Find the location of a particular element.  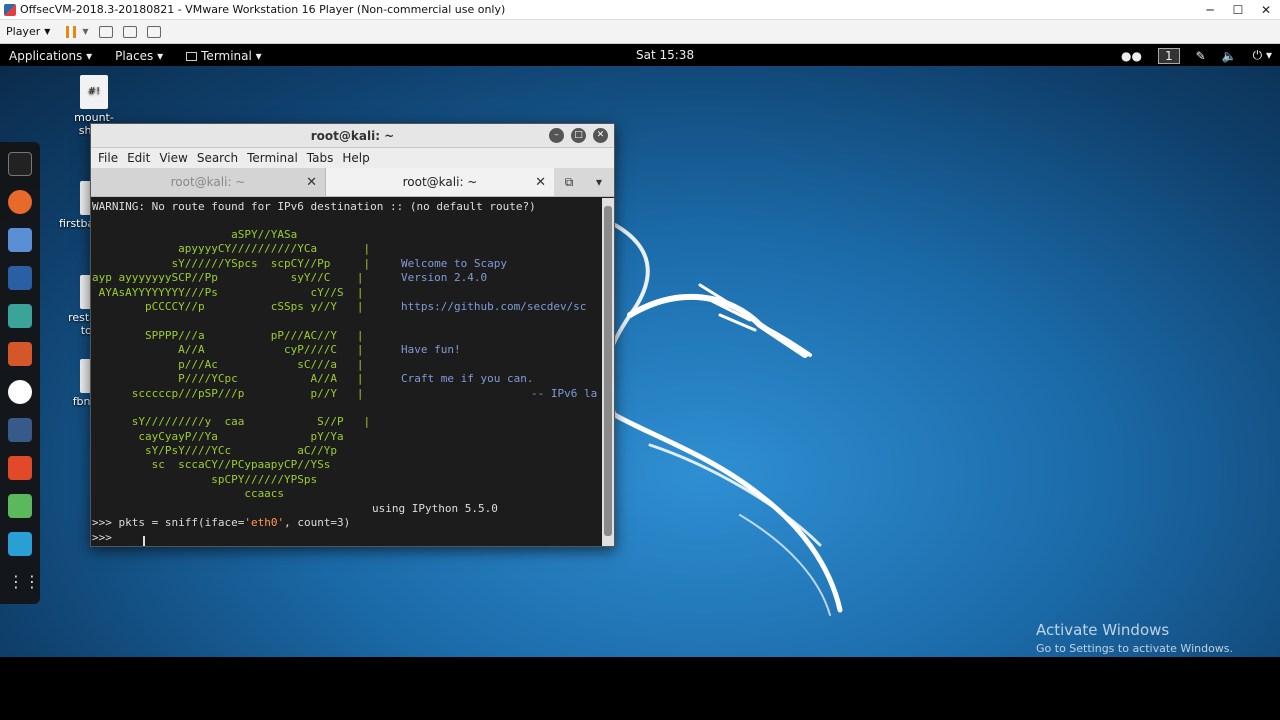

menu-edit: Edit is located at coordinates (138, 158).